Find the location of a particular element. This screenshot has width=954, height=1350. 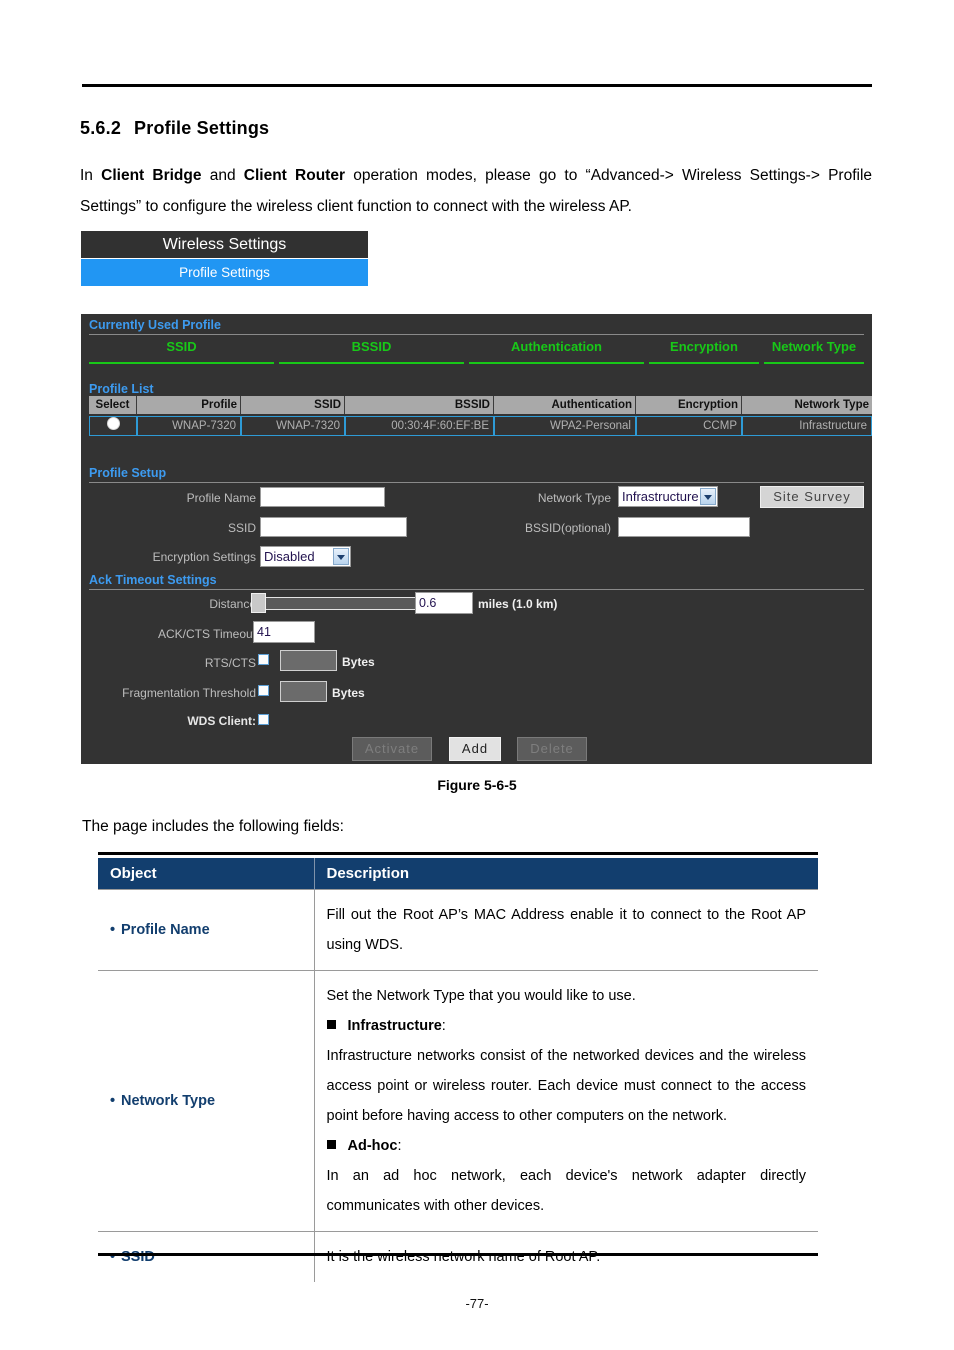

table-row-authentication: WPA2-Personal is located at coordinates (565, 426).